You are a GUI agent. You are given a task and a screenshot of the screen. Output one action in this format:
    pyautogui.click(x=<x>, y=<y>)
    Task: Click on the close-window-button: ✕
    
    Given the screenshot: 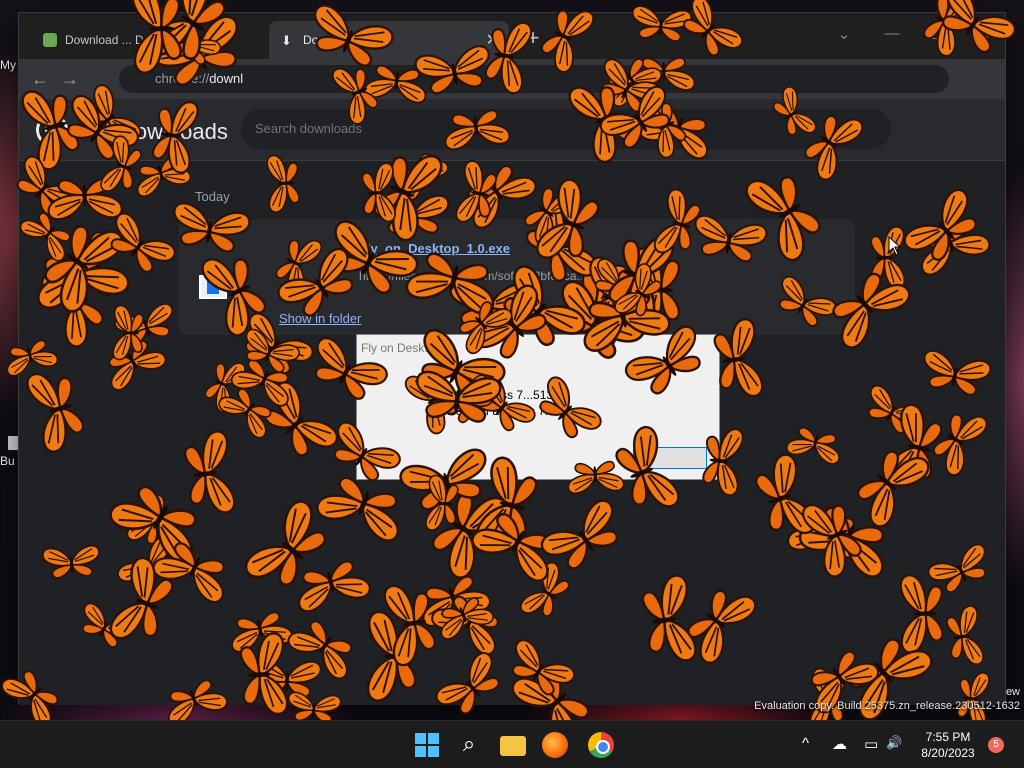 What is the action you would take?
    pyautogui.click(x=984, y=34)
    